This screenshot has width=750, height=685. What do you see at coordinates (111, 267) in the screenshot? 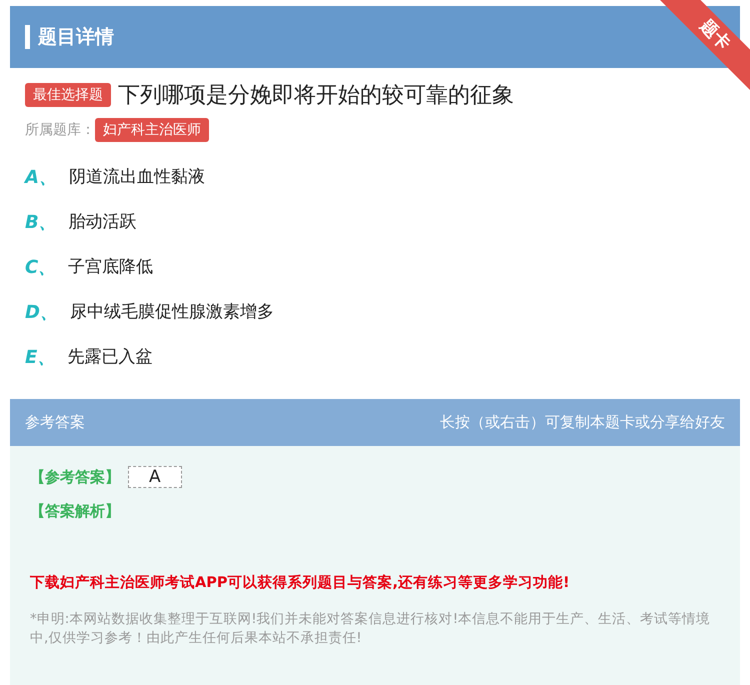
I see `option-text: 子宫底降低` at bounding box center [111, 267].